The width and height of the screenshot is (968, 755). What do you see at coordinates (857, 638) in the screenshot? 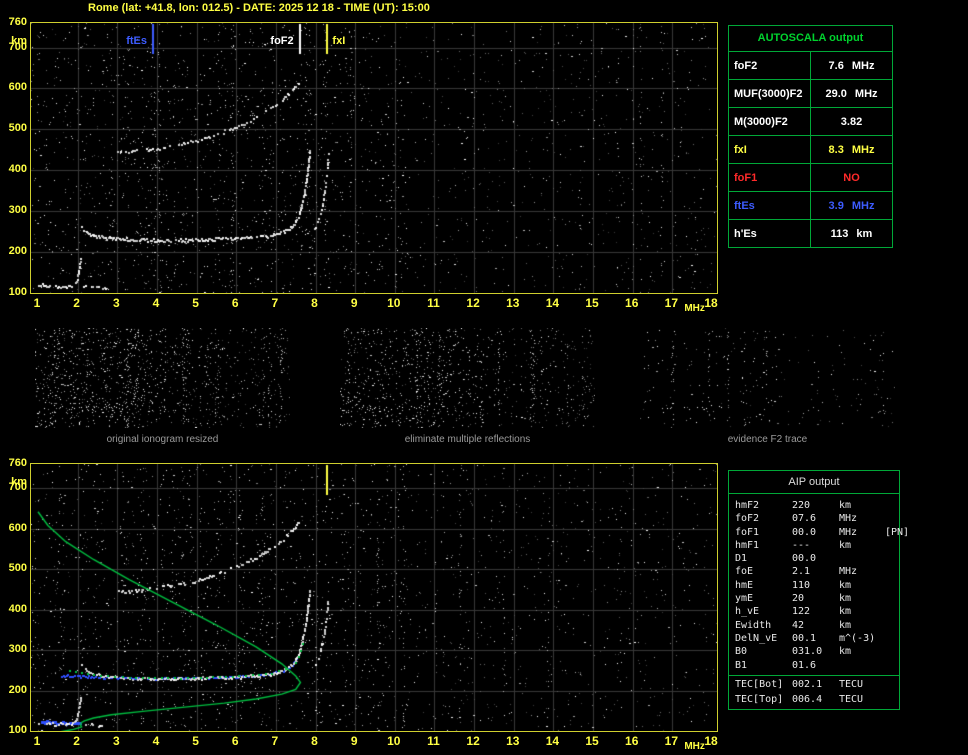
I see `aip-row-unit: m^(-3)` at bounding box center [857, 638].